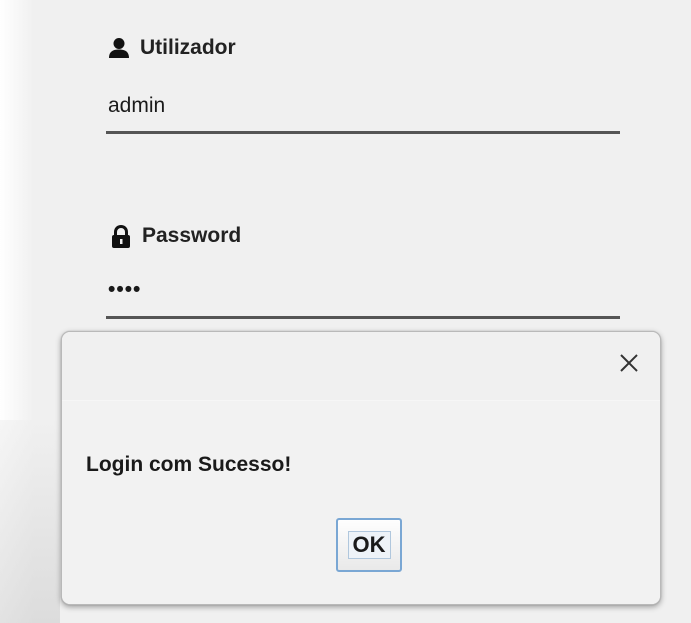 This screenshot has height=623, width=691. What do you see at coordinates (119, 48) in the screenshot?
I see `user-icon` at bounding box center [119, 48].